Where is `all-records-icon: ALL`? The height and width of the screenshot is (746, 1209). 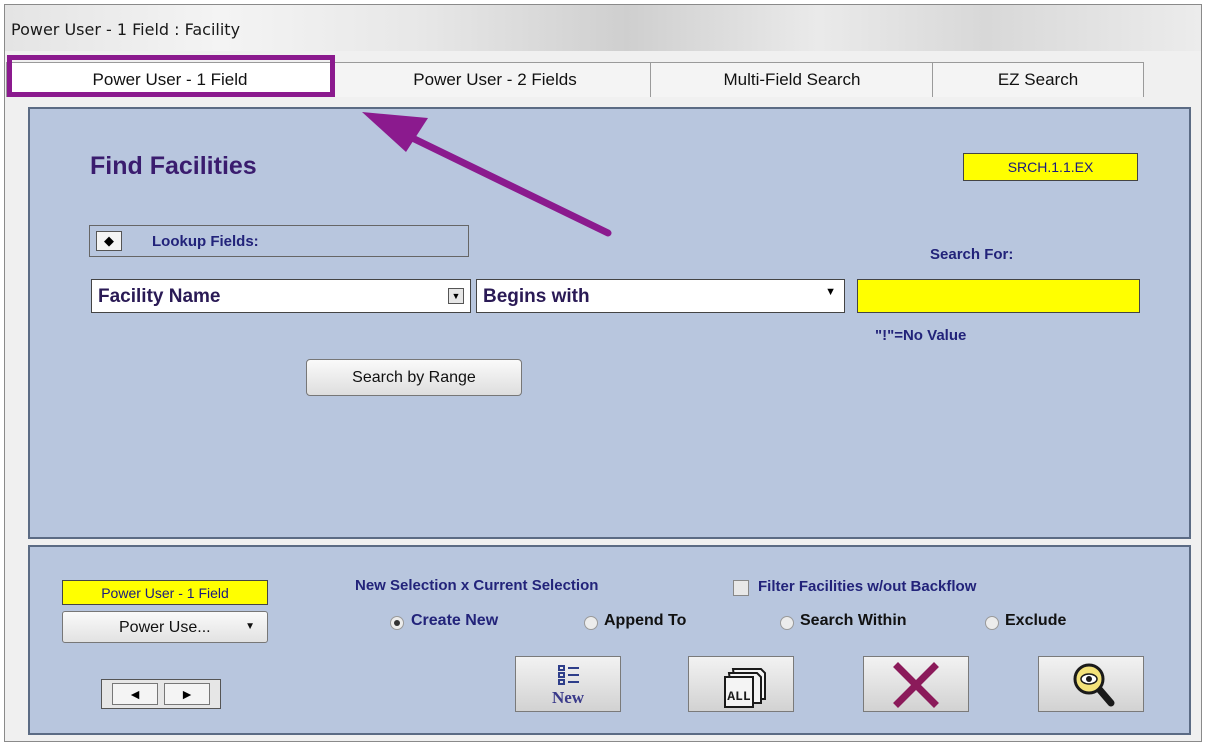
all-records-icon: ALL is located at coordinates (745, 688).